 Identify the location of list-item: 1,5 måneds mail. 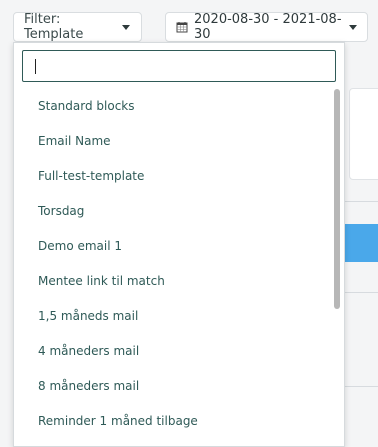
(173, 316).